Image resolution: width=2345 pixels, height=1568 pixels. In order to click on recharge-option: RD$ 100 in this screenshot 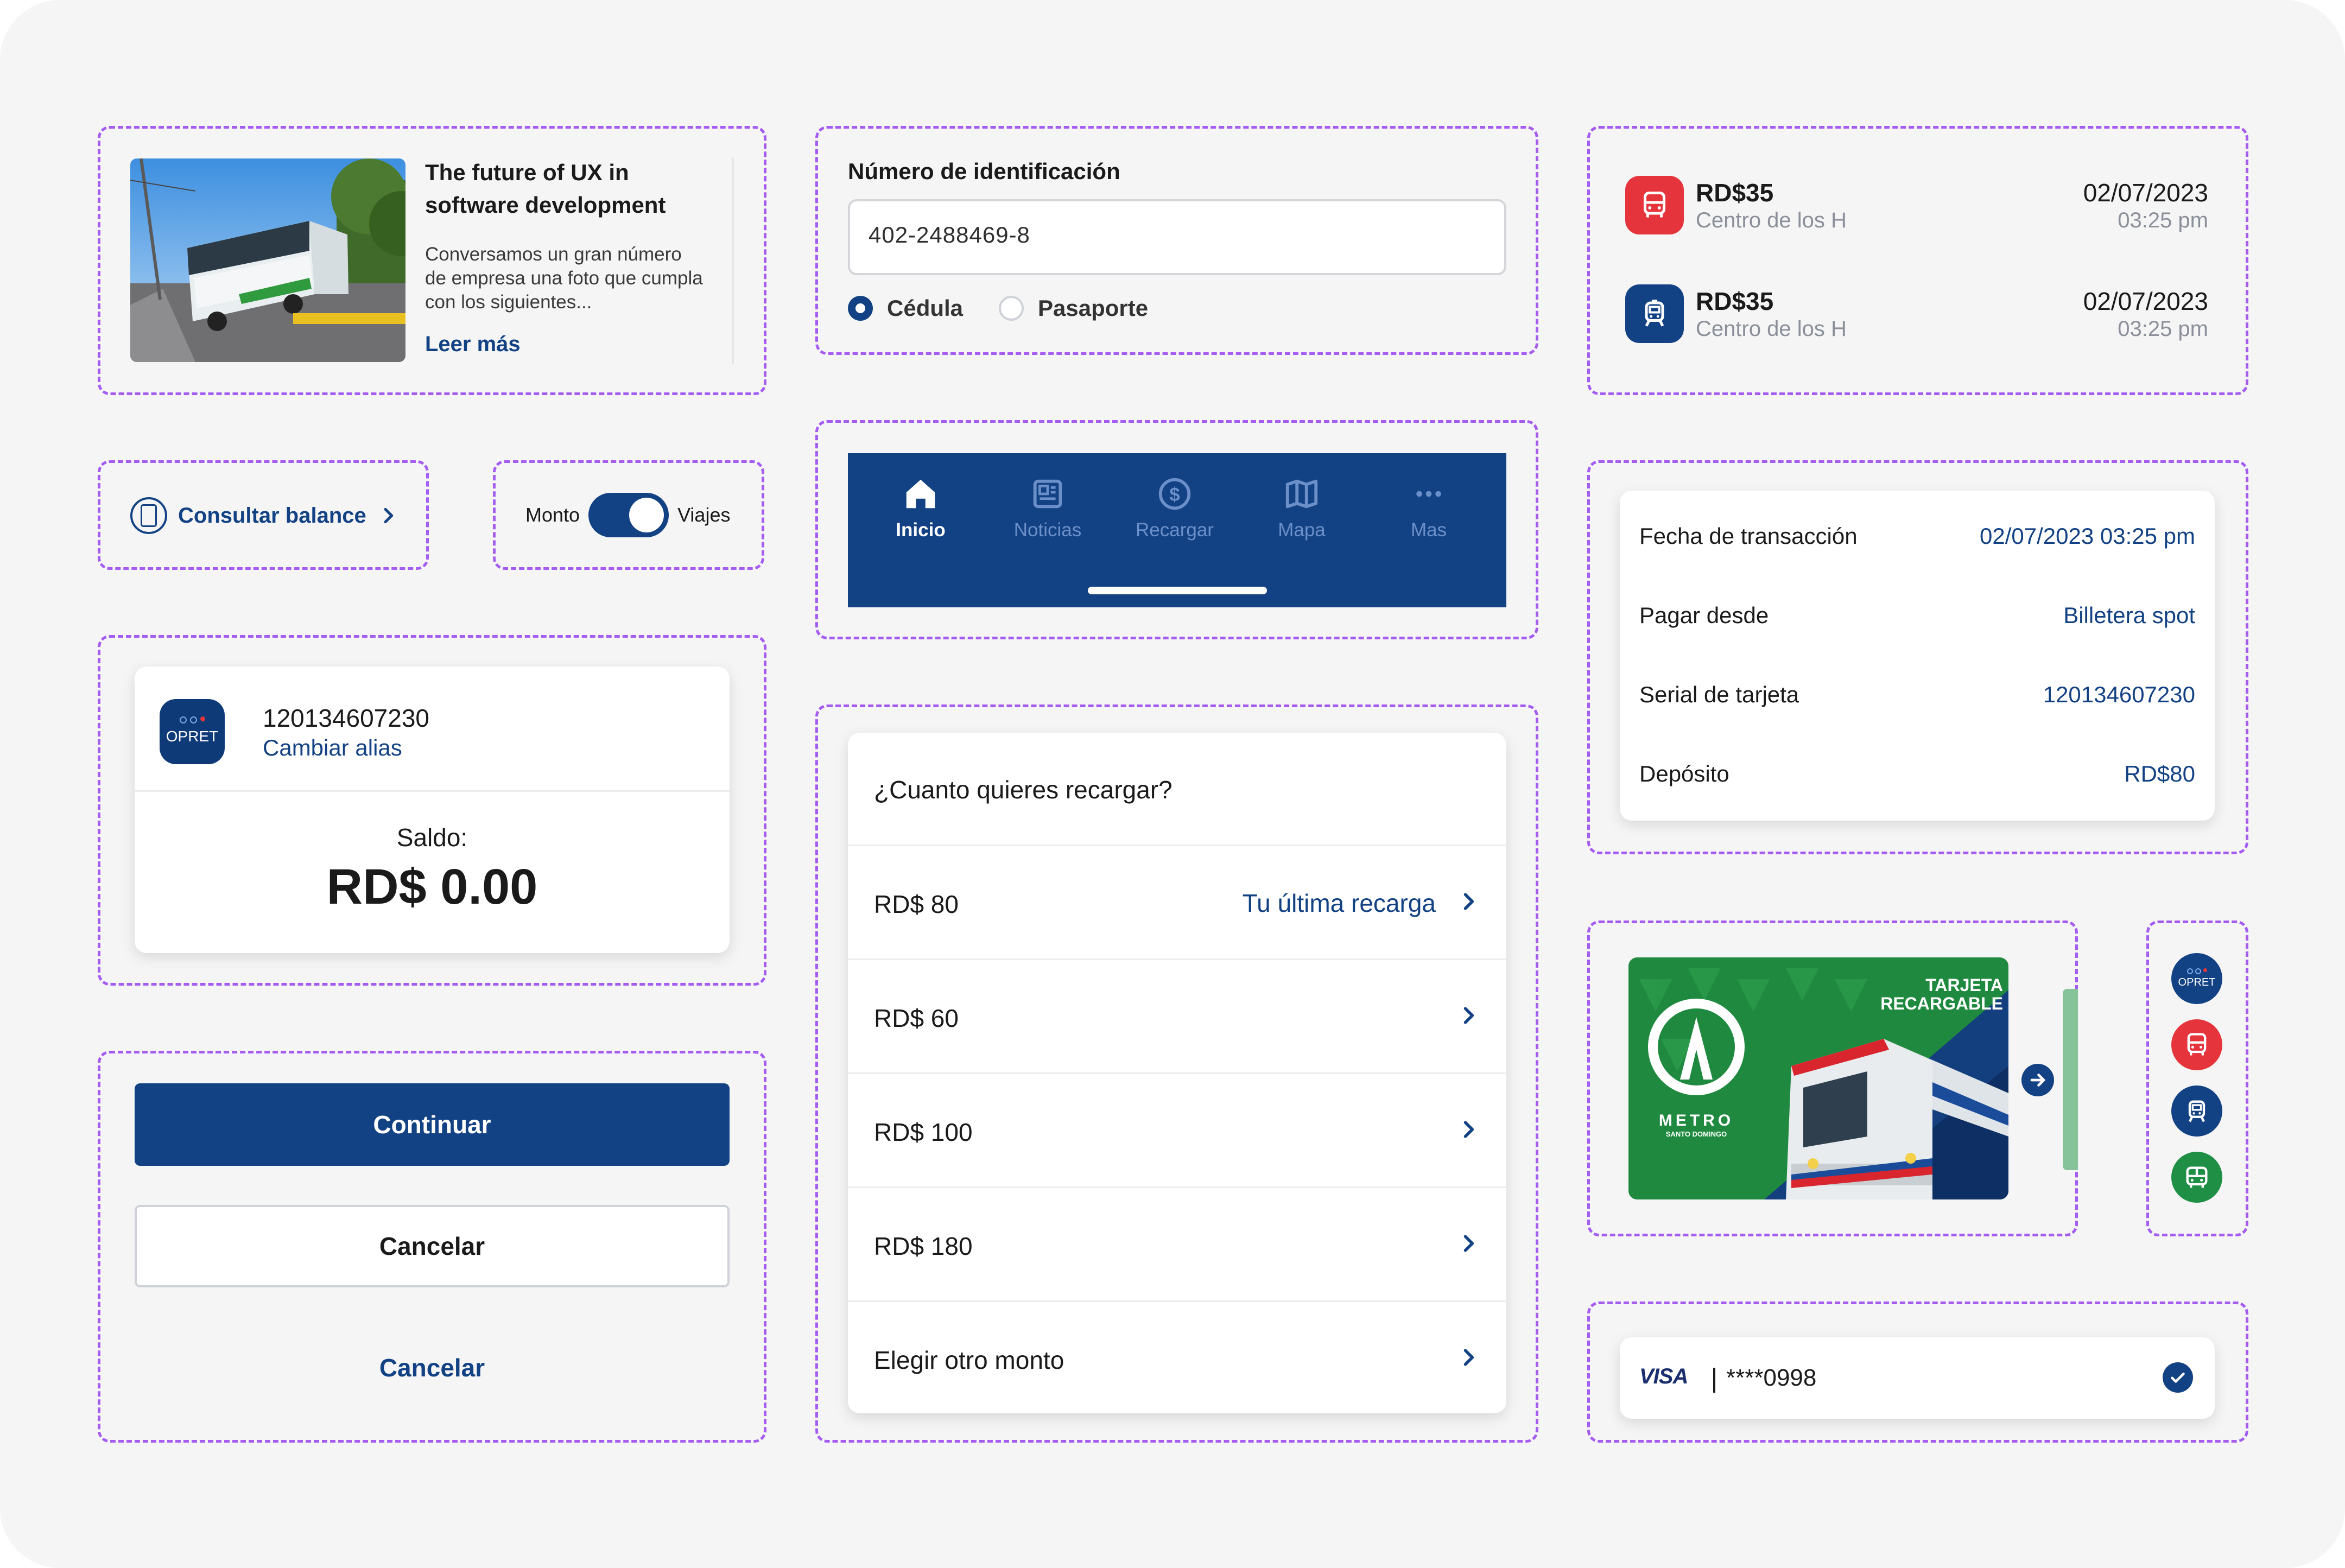, I will do `click(1177, 1130)`.